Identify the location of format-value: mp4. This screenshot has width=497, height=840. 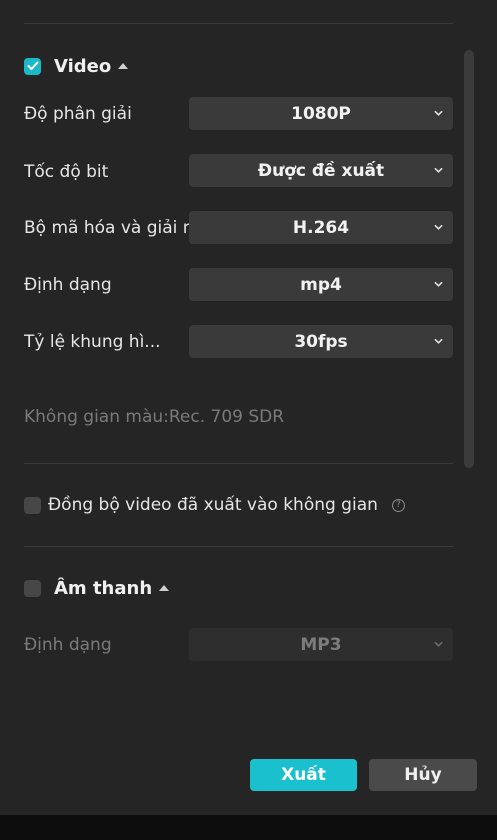
(321, 284).